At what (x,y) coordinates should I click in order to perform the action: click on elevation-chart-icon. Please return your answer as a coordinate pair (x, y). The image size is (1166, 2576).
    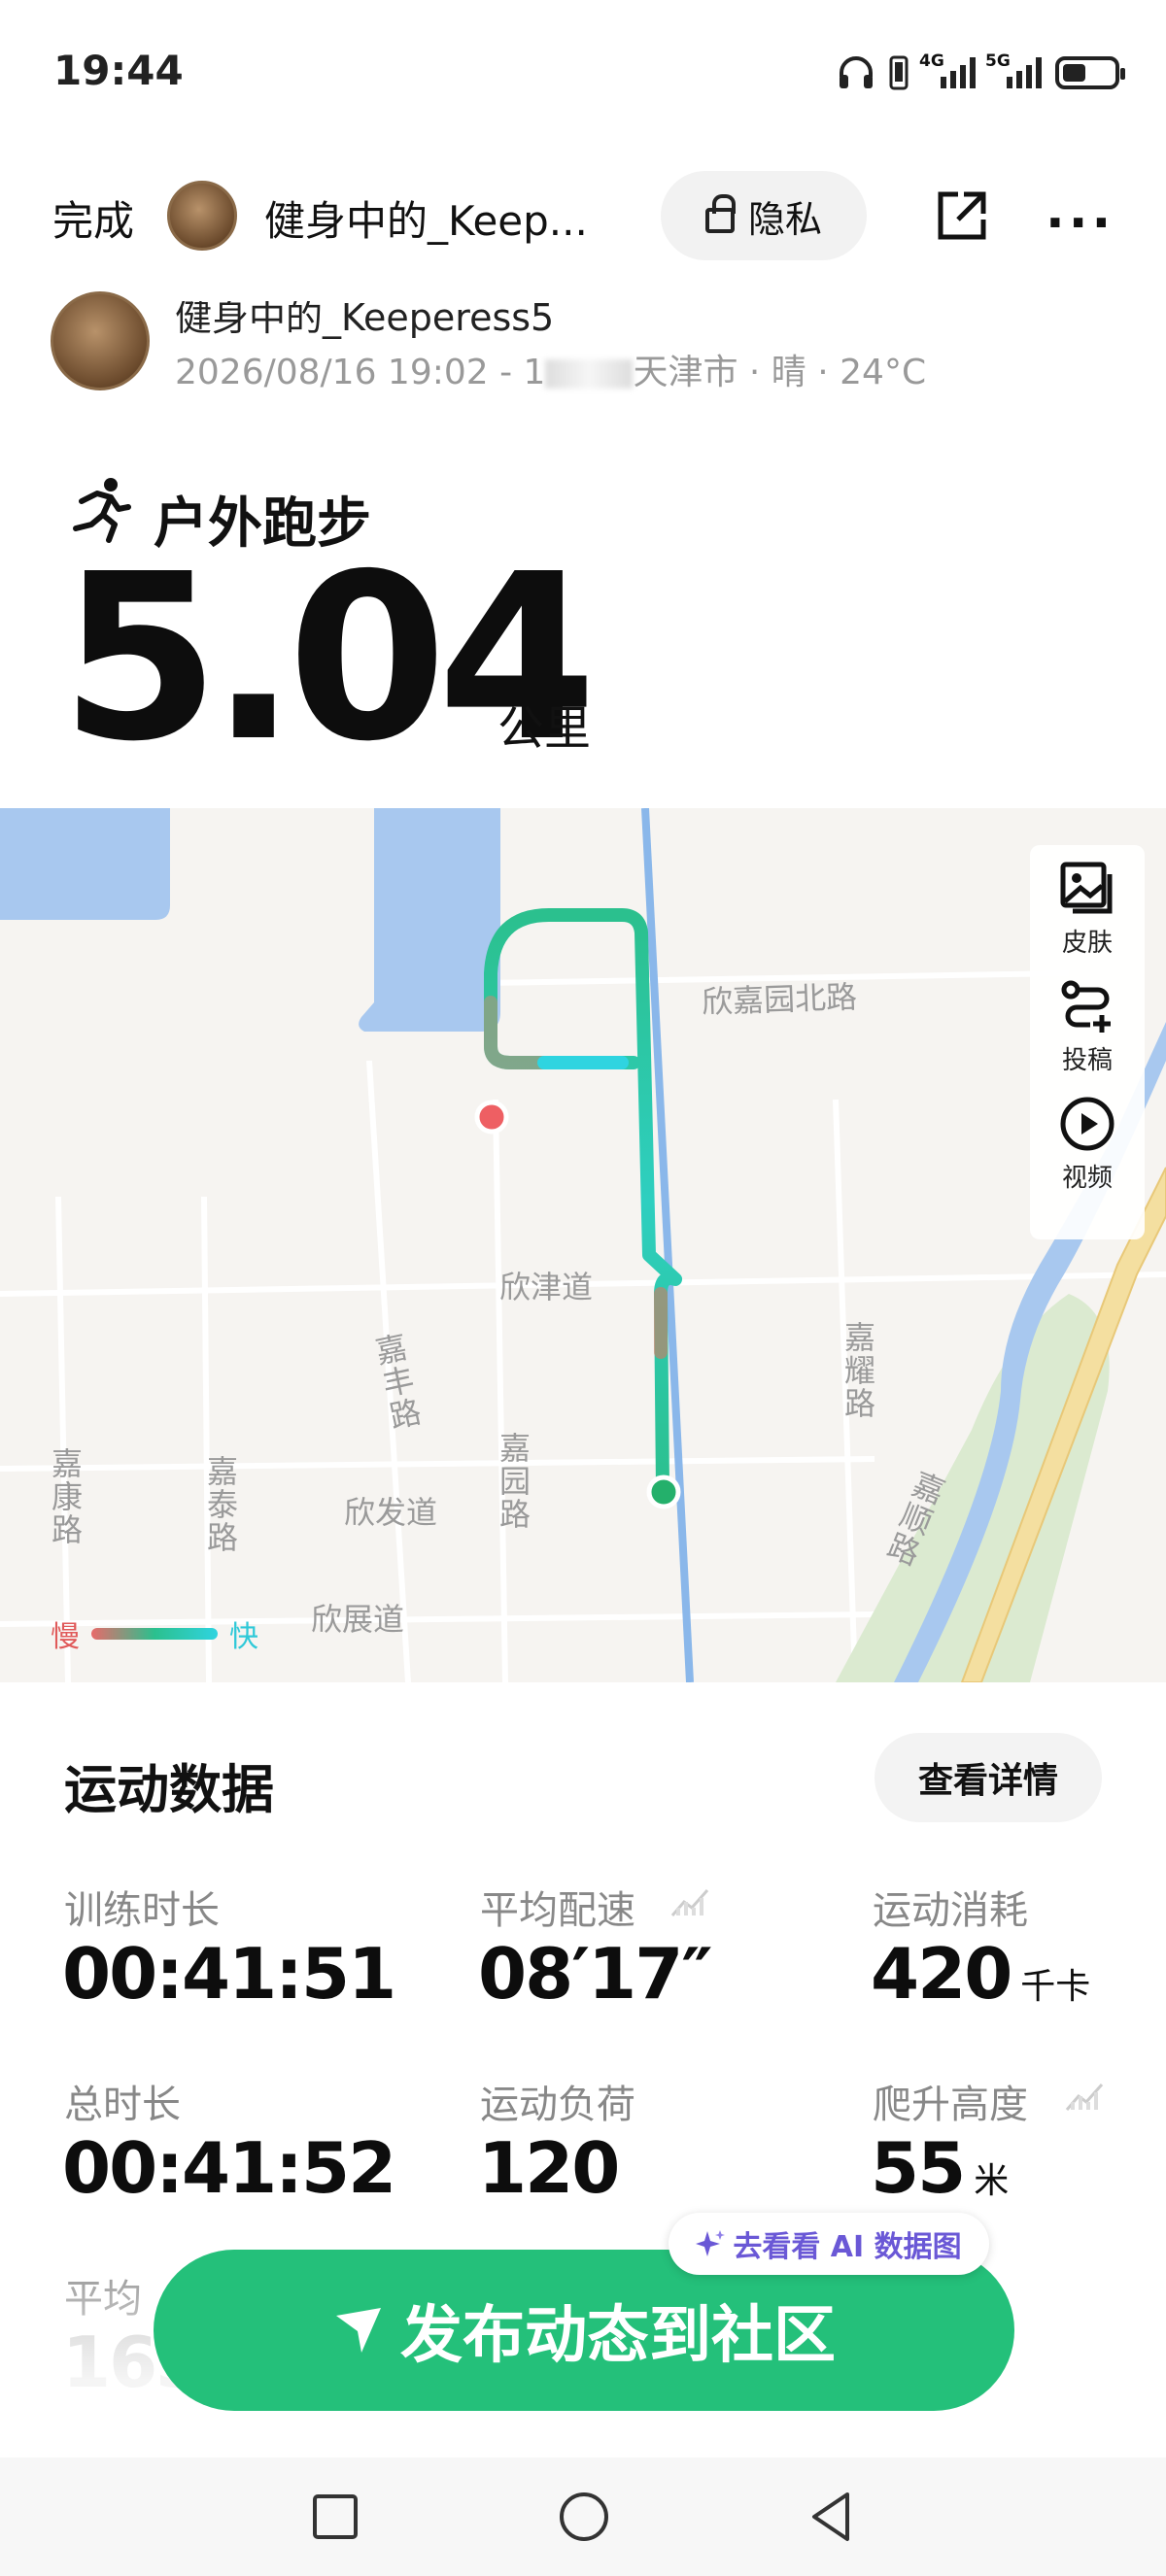
    Looking at the image, I should click on (1084, 2094).